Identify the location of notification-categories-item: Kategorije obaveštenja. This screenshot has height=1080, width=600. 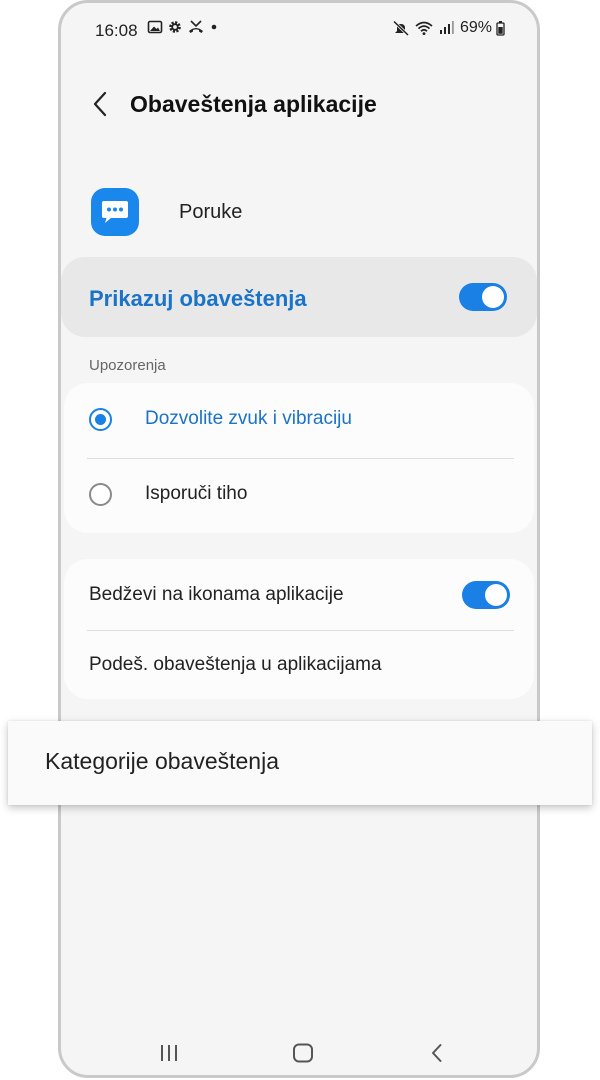
(300, 763).